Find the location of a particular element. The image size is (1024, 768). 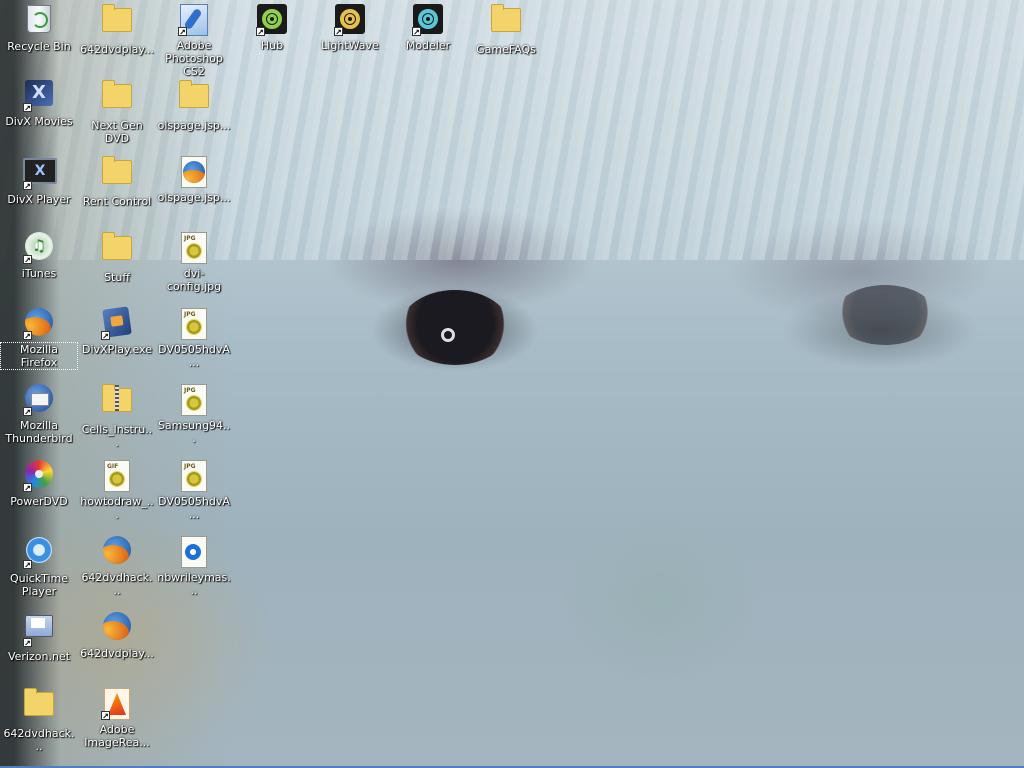

desktop-icon-next-gen-dvd: Next Gen DVD is located at coordinates (117, 115).